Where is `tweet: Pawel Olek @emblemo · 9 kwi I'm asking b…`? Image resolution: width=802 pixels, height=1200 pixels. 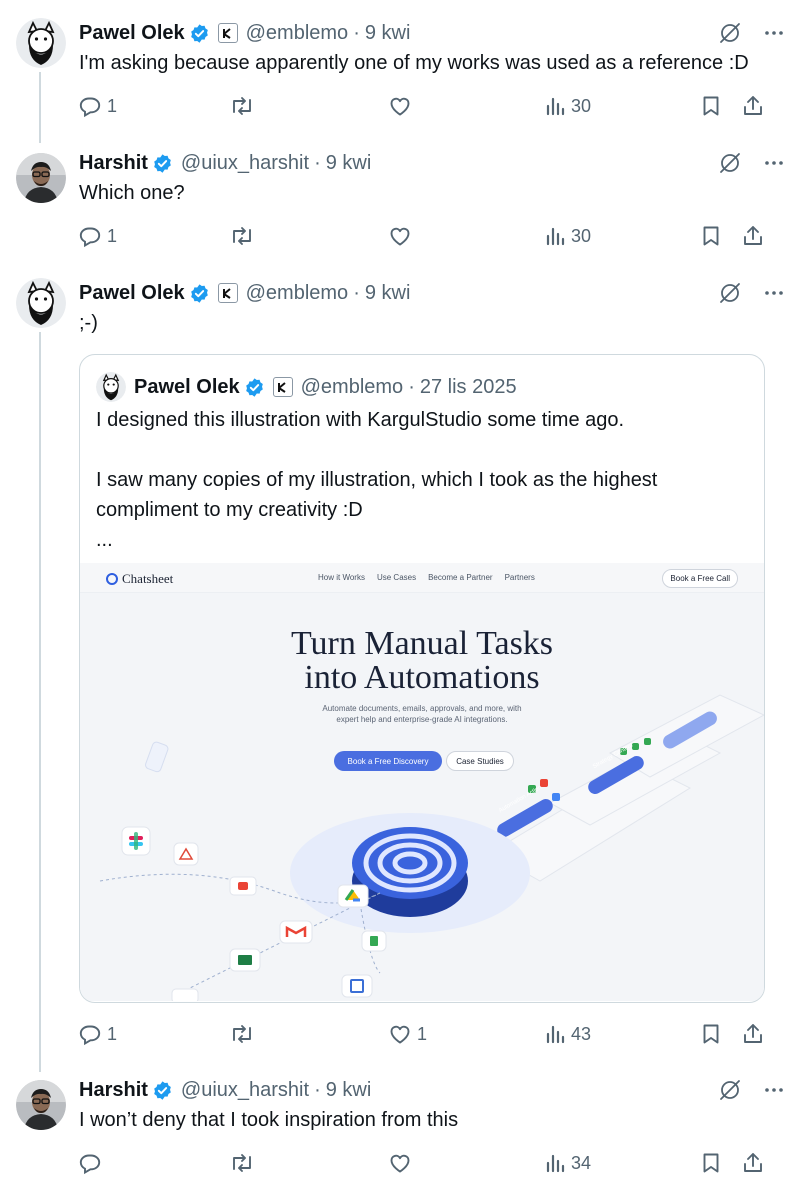
tweet: Pawel Olek @emblemo · 9 kwi I'm asking b… is located at coordinates (401, 70).